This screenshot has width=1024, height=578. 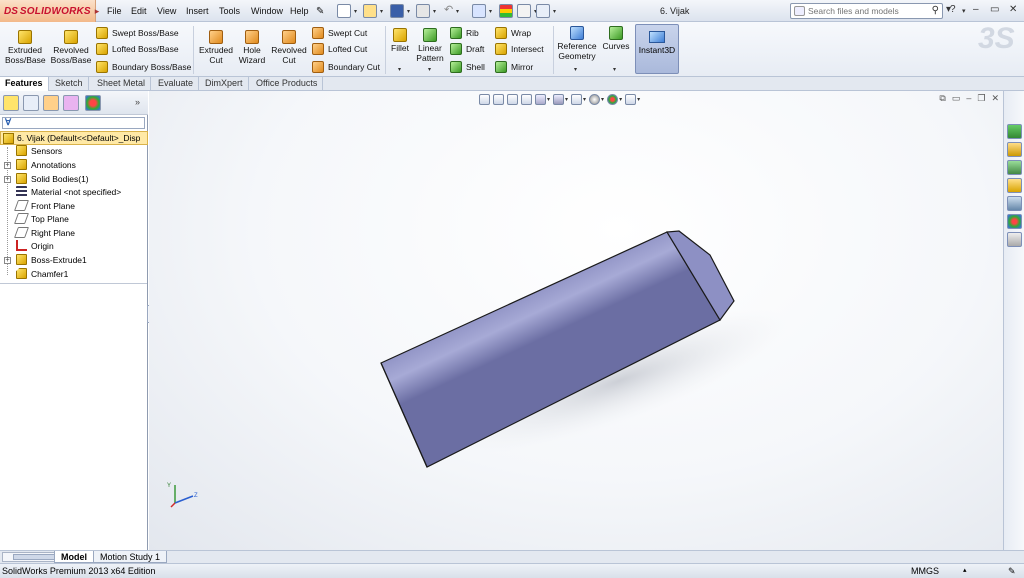 What do you see at coordinates (130, 557) in the screenshot?
I see `tab-motion-study-1: Motion Study 1` at bounding box center [130, 557].